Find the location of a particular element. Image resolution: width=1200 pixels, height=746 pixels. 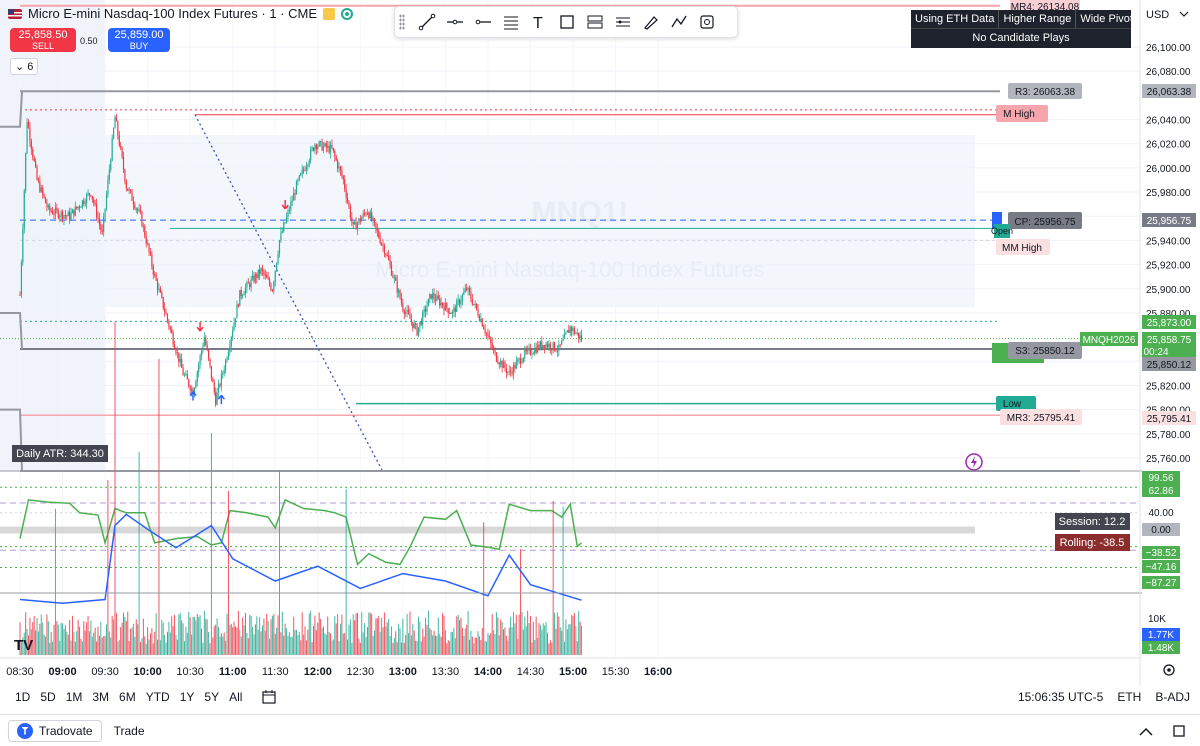

settings-tool-icon is located at coordinates (707, 22).